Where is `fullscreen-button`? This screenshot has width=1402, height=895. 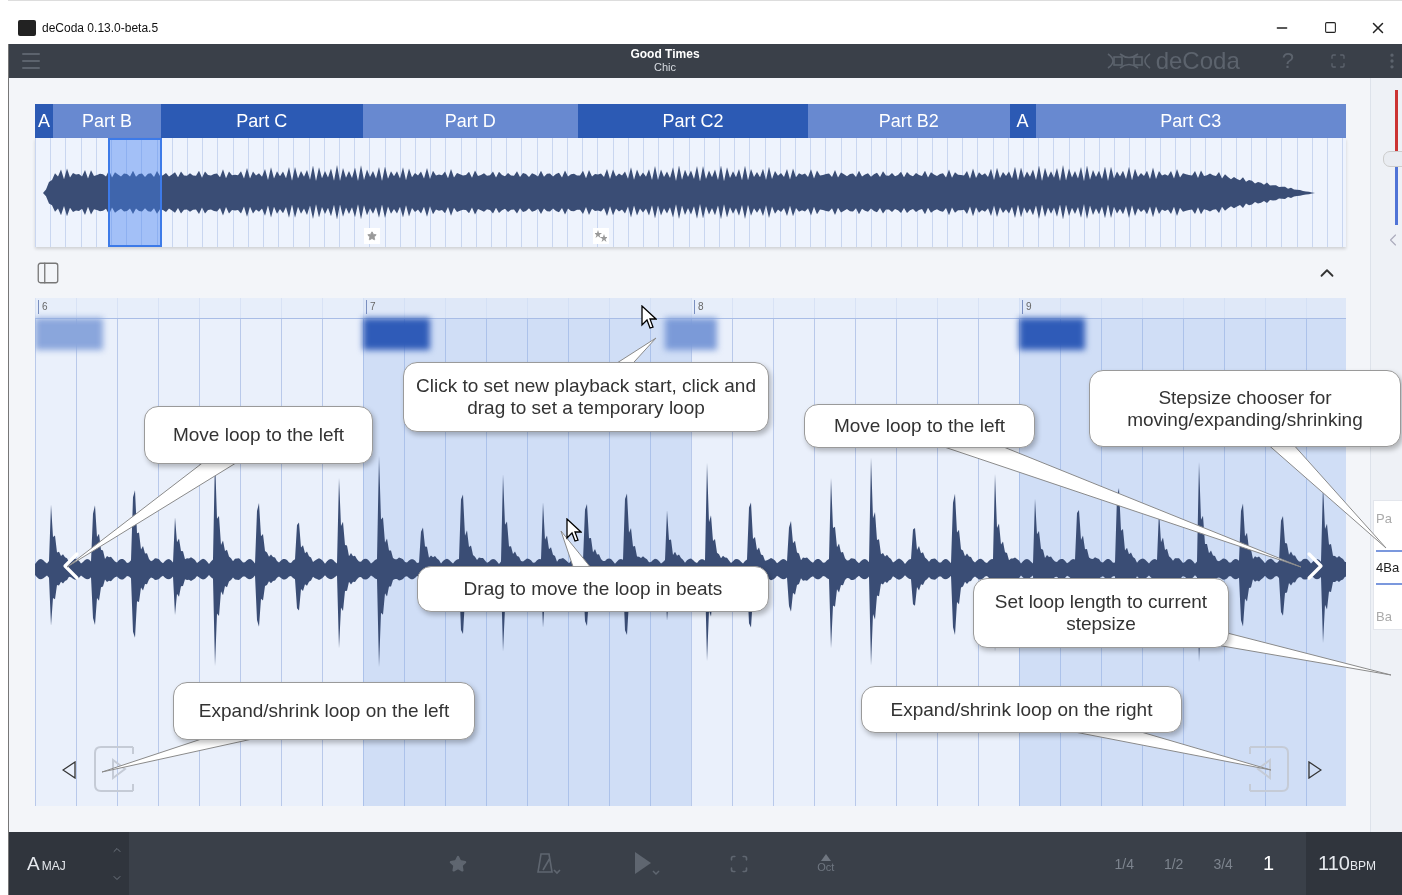 fullscreen-button is located at coordinates (1338, 61).